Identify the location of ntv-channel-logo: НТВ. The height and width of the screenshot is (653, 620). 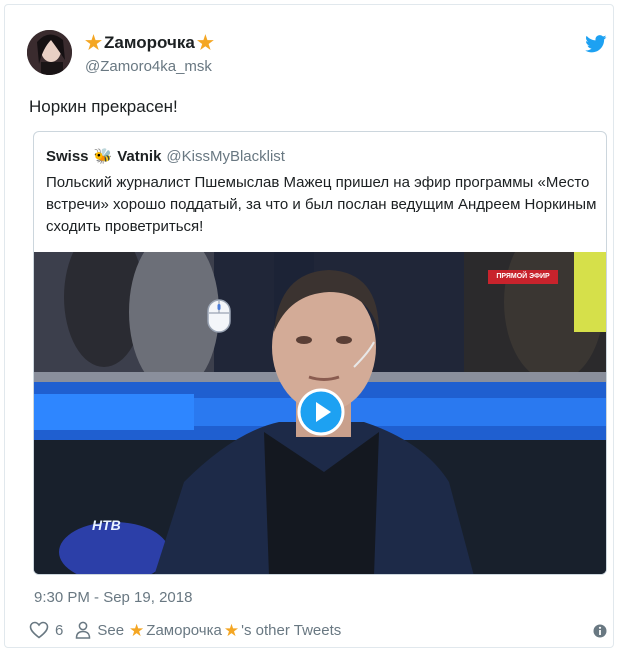
(106, 525).